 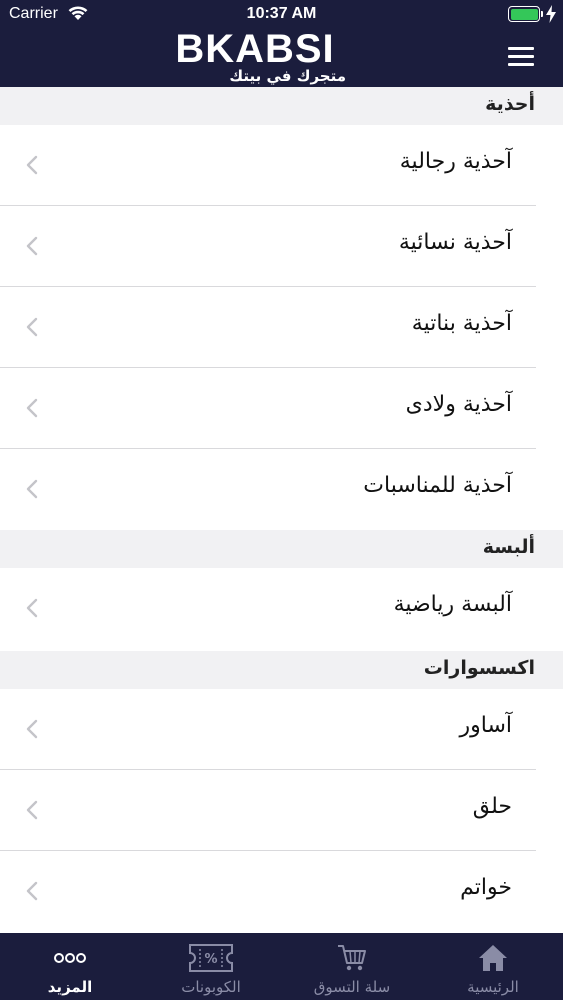 What do you see at coordinates (524, 14) in the screenshot?
I see `battery-icon` at bounding box center [524, 14].